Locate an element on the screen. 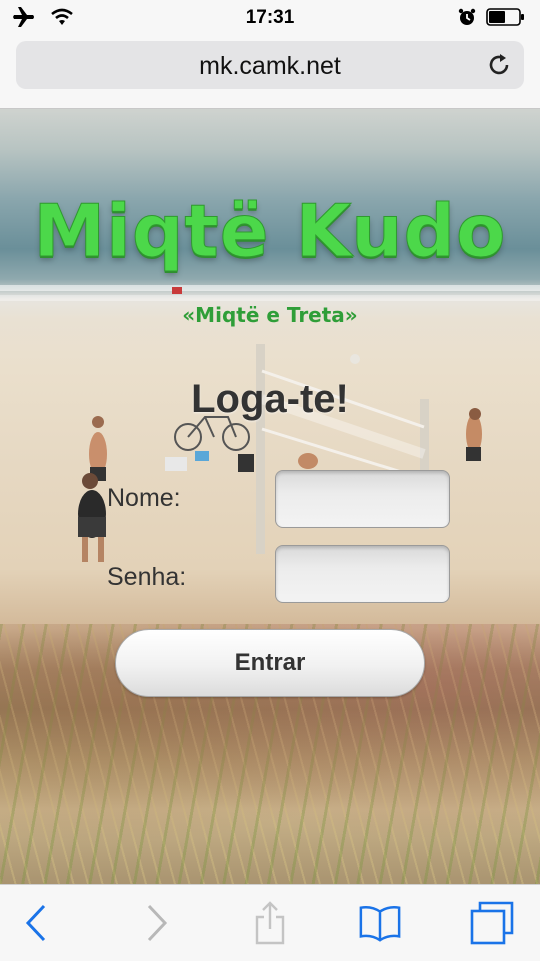  site-logo-subtitle: «Miqtë e Treta» is located at coordinates (270, 315).